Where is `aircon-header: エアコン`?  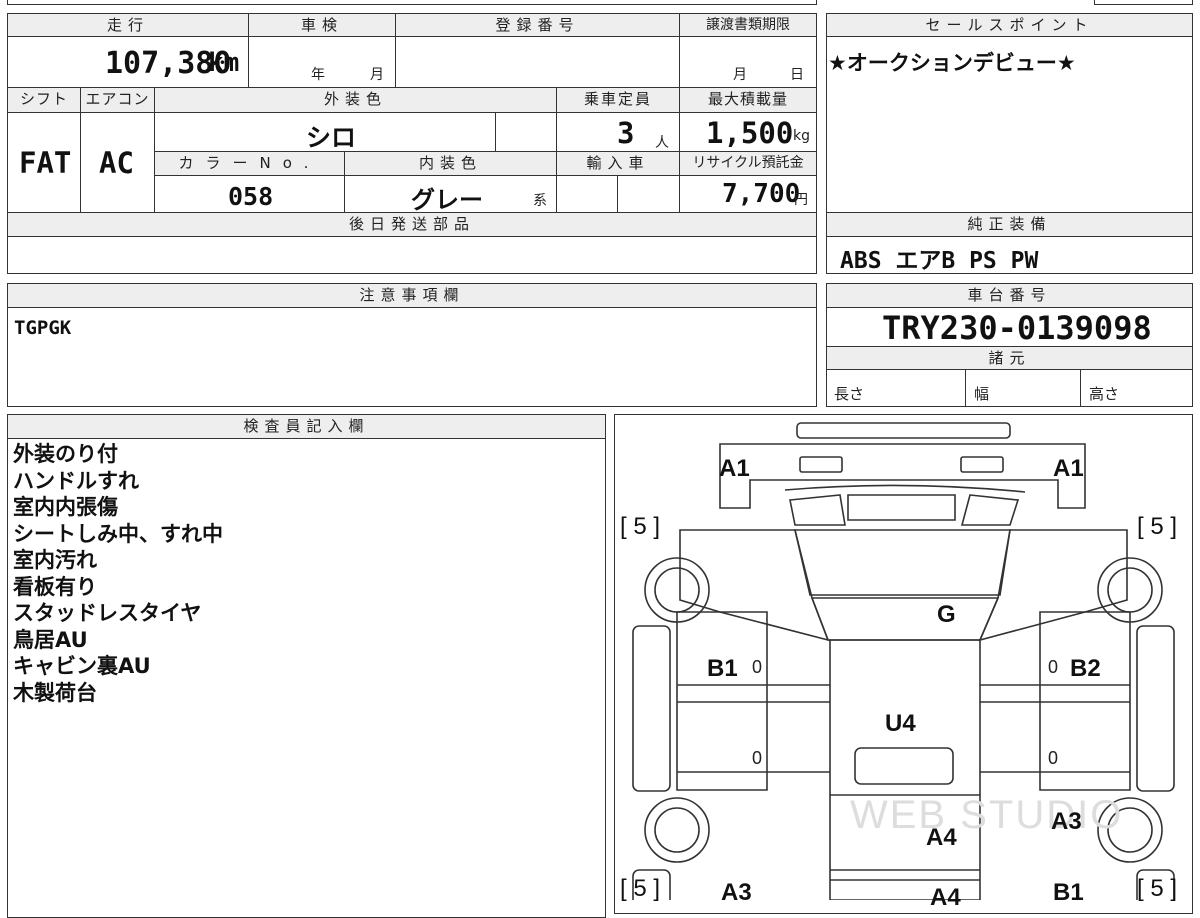 aircon-header: エアコン is located at coordinates (117, 100).